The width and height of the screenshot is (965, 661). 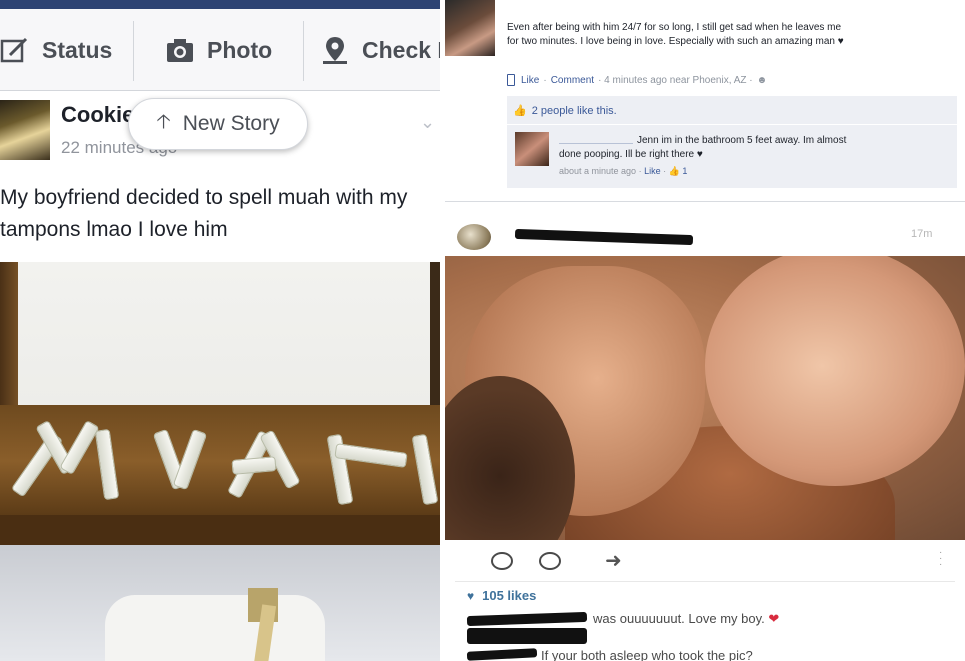 What do you see at coordinates (685, 171) in the screenshot?
I see `comment-like-count: 1` at bounding box center [685, 171].